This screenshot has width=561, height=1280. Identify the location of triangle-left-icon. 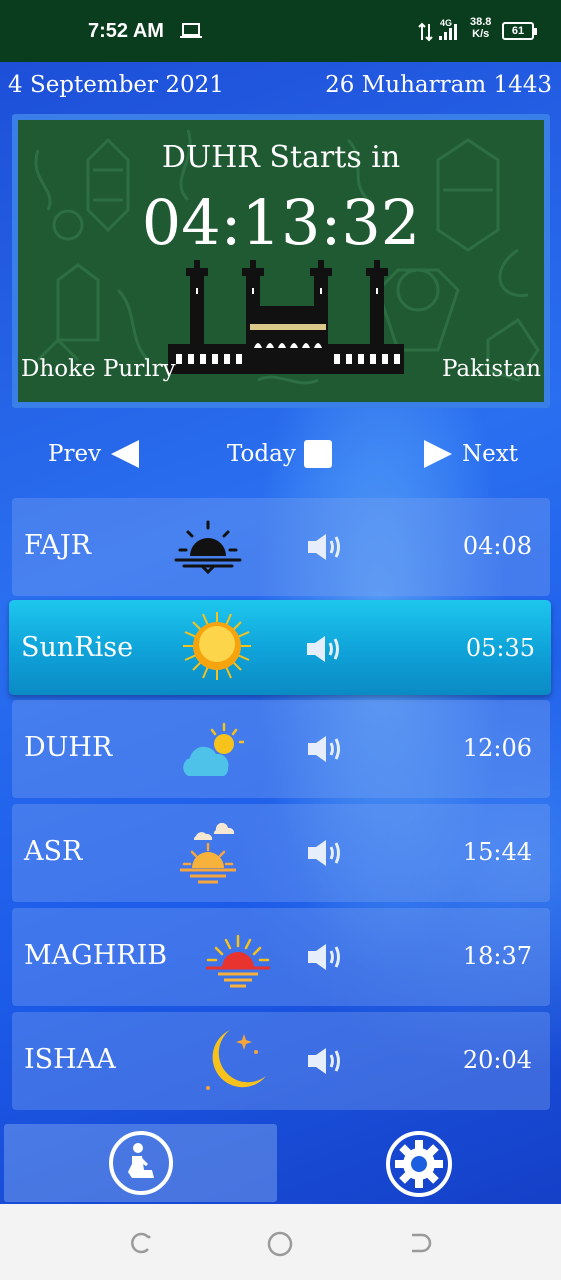
(125, 454).